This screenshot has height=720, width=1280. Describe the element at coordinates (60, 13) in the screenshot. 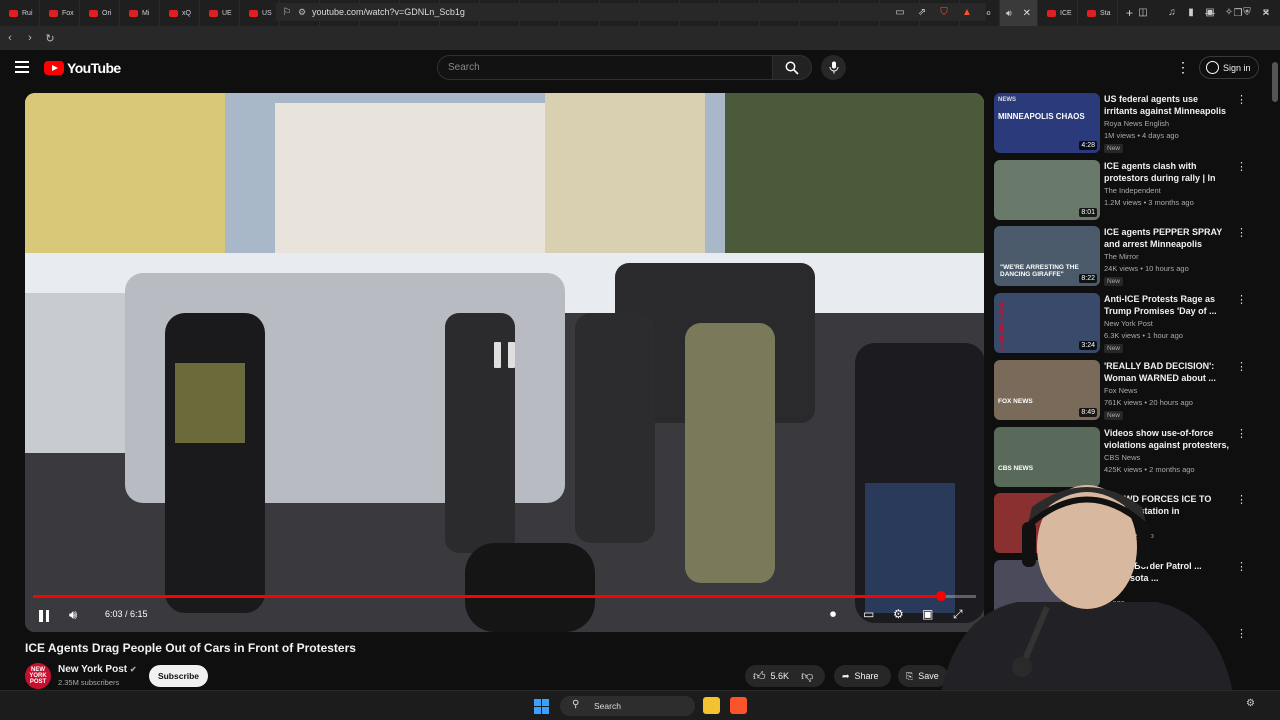

I see `browser-tab: Fox` at that location.